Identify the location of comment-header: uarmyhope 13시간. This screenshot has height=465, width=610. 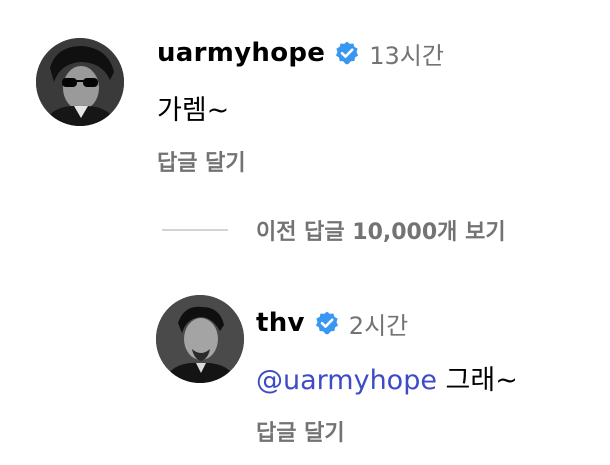
(300, 53).